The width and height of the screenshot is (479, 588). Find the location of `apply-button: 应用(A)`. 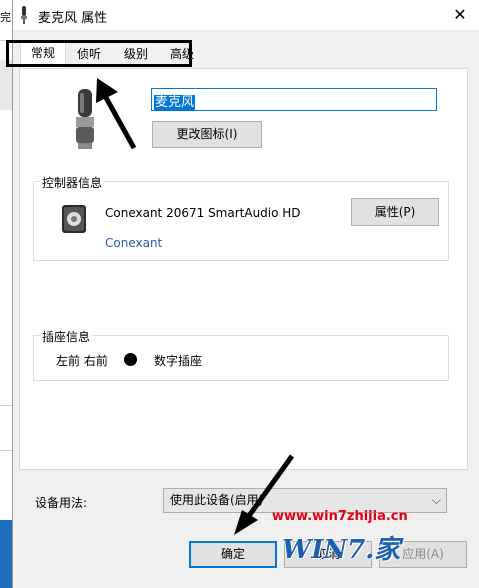

apply-button: 应用(A) is located at coordinates (423, 554).